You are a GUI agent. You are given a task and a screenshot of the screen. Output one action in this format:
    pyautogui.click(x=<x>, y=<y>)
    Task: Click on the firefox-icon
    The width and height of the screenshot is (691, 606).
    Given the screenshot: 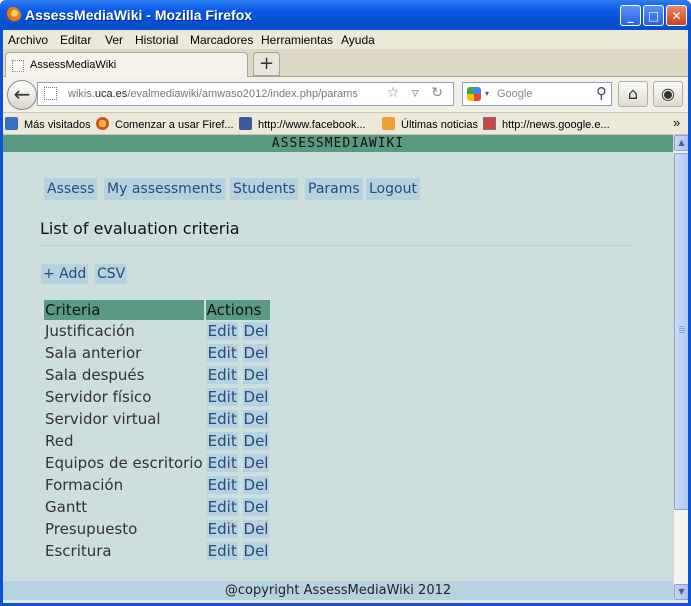 What is the action you would take?
    pyautogui.click(x=102, y=123)
    